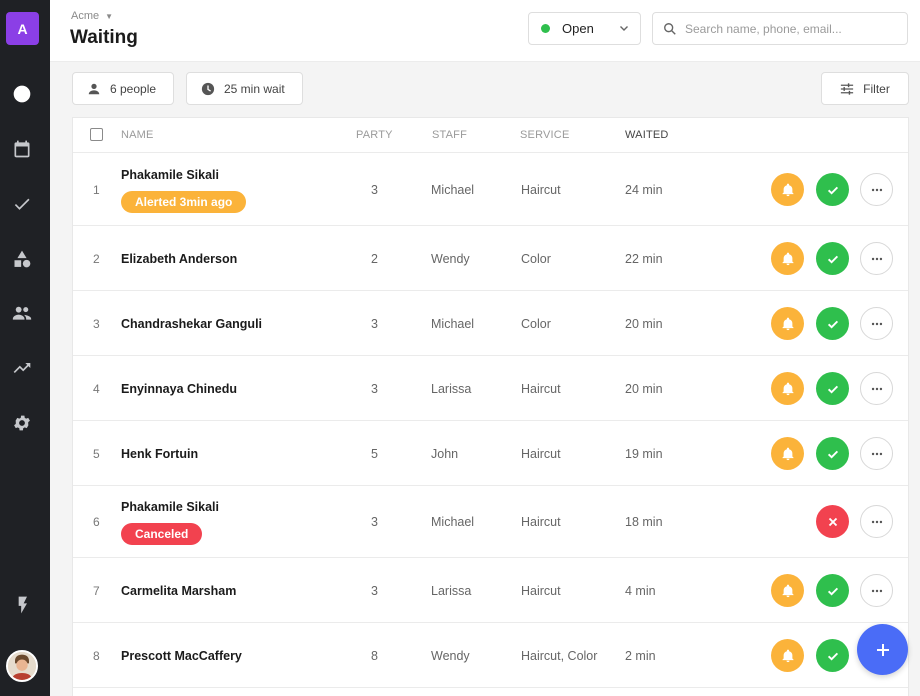 This screenshot has height=696, width=920. What do you see at coordinates (644, 259) in the screenshot?
I see `wait-time: 22 min` at bounding box center [644, 259].